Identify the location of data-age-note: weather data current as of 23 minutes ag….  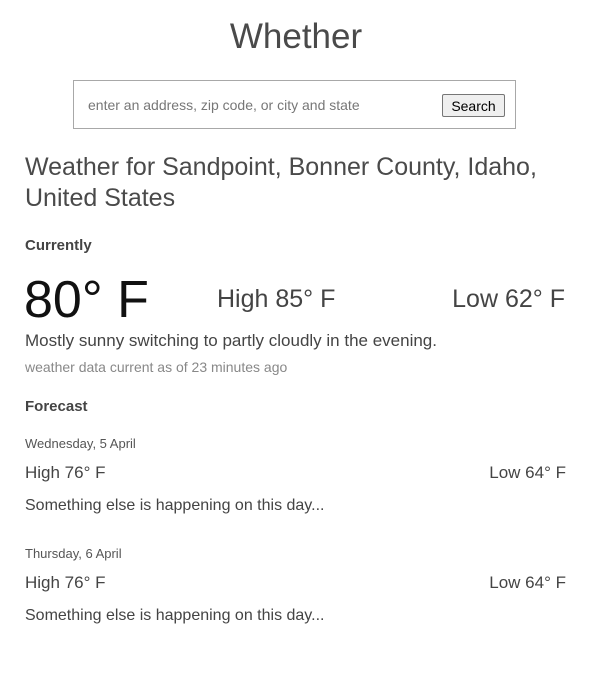
(156, 367).